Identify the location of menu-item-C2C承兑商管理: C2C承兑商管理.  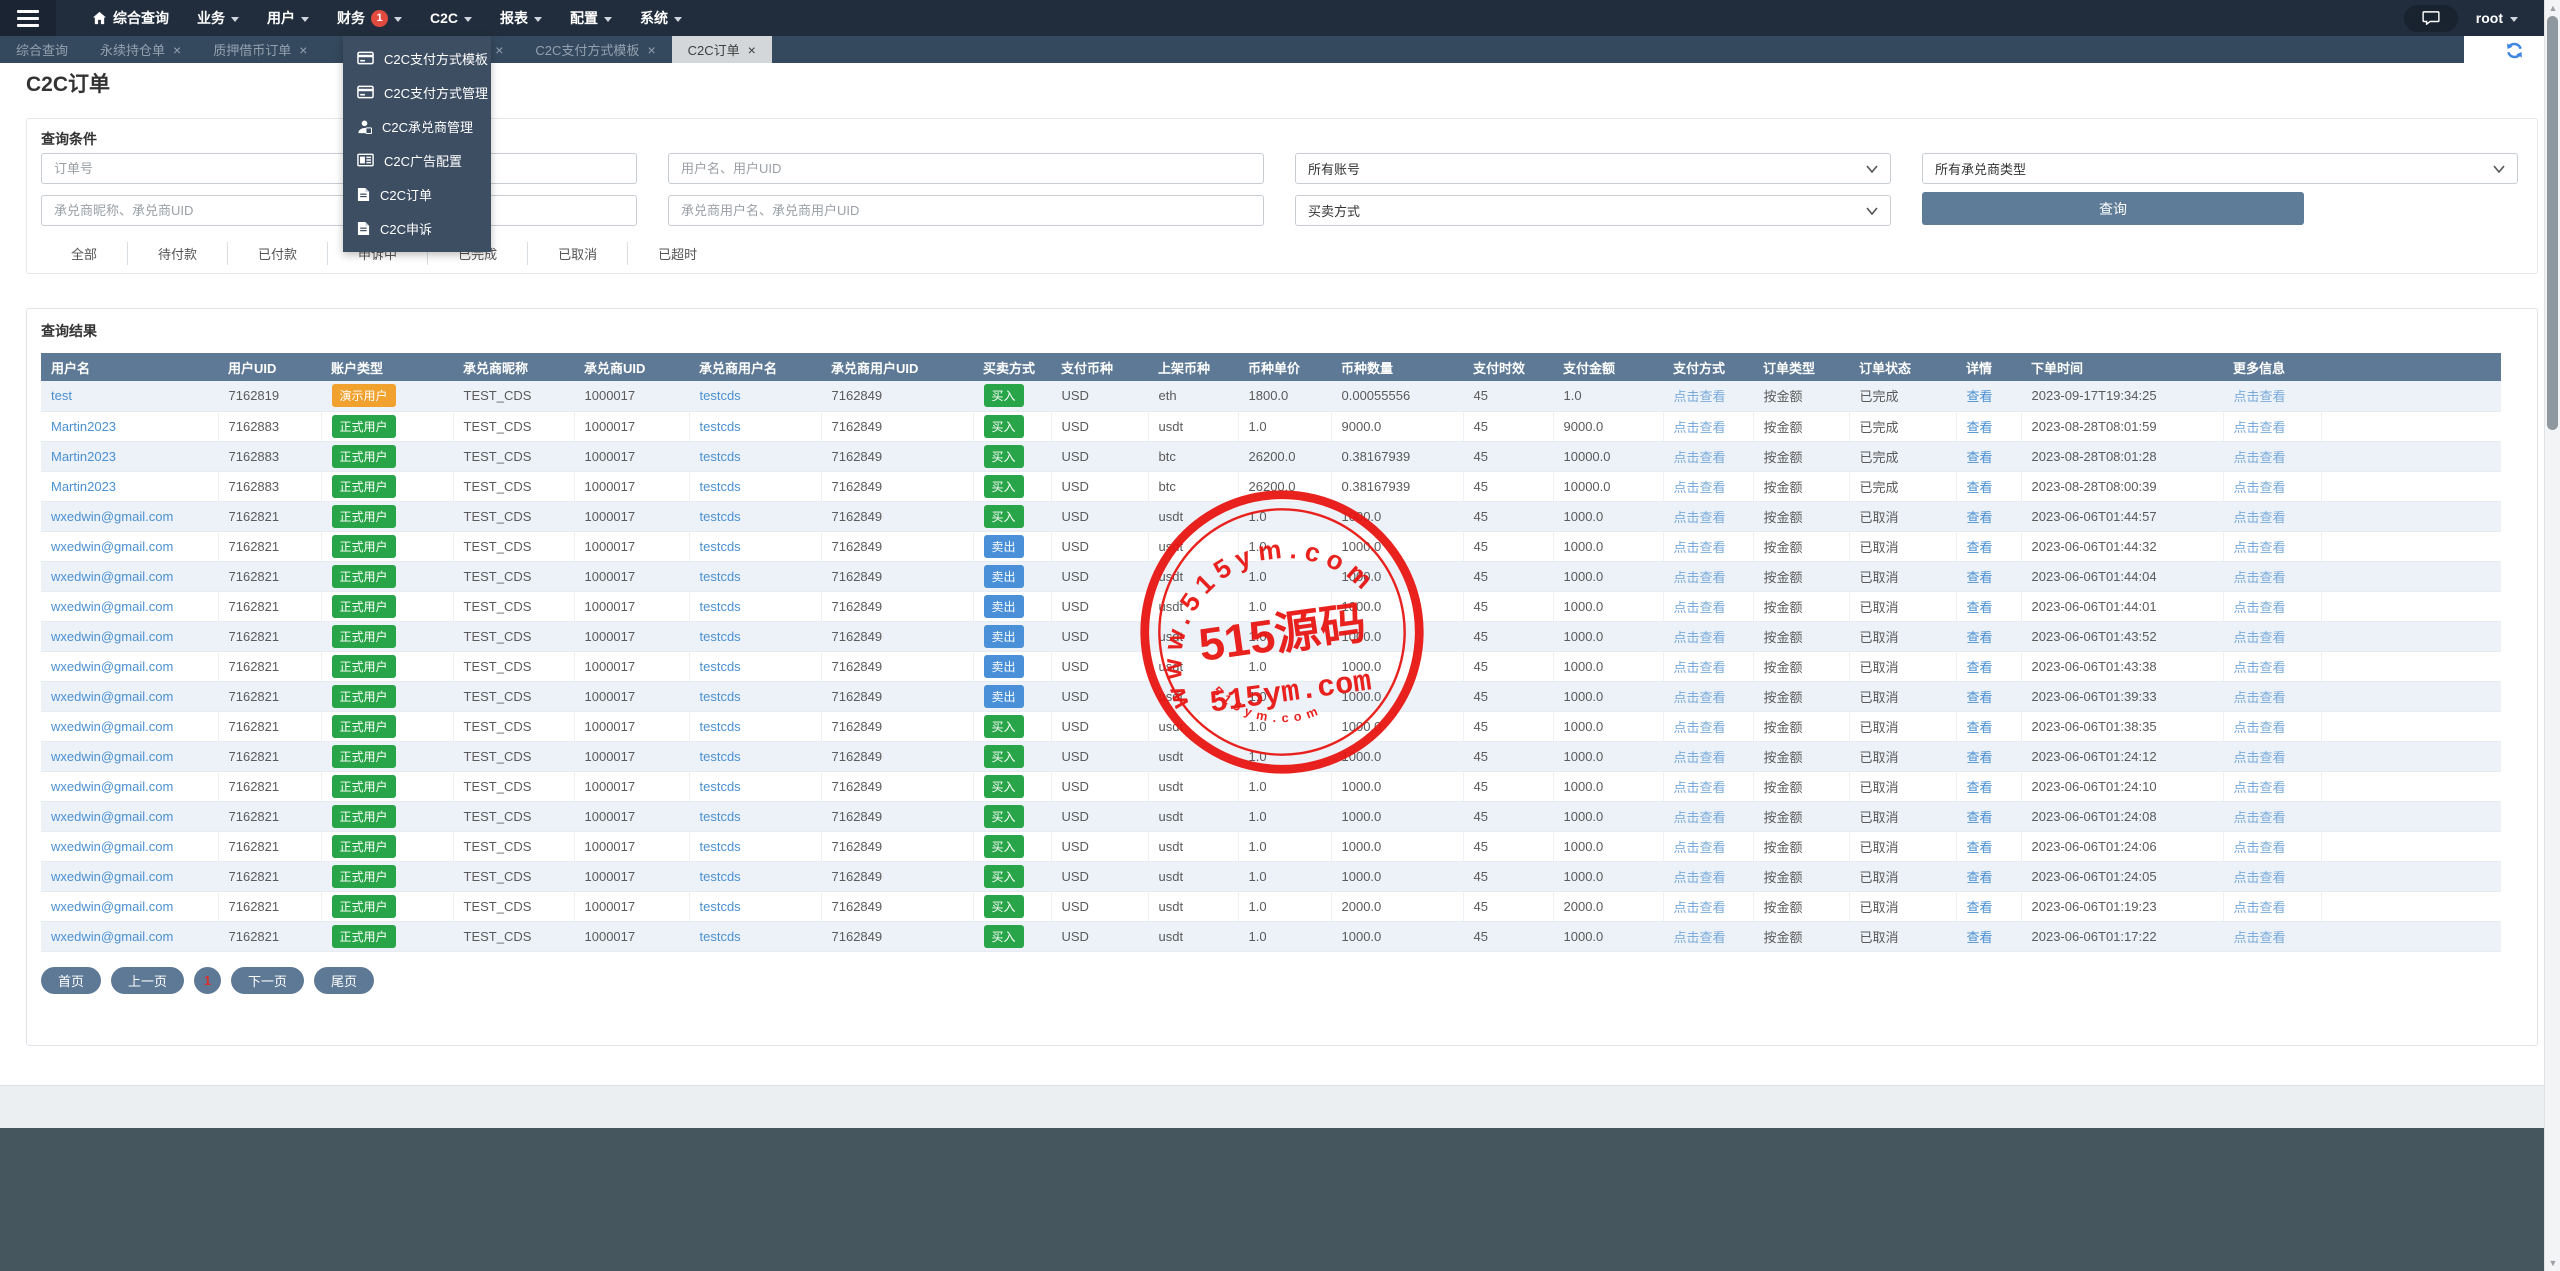
(417, 126).